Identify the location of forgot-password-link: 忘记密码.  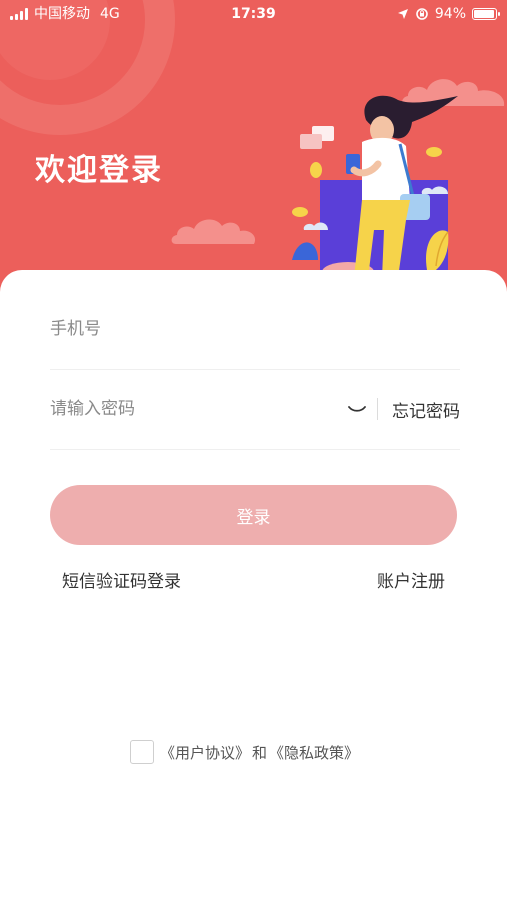
(426, 409).